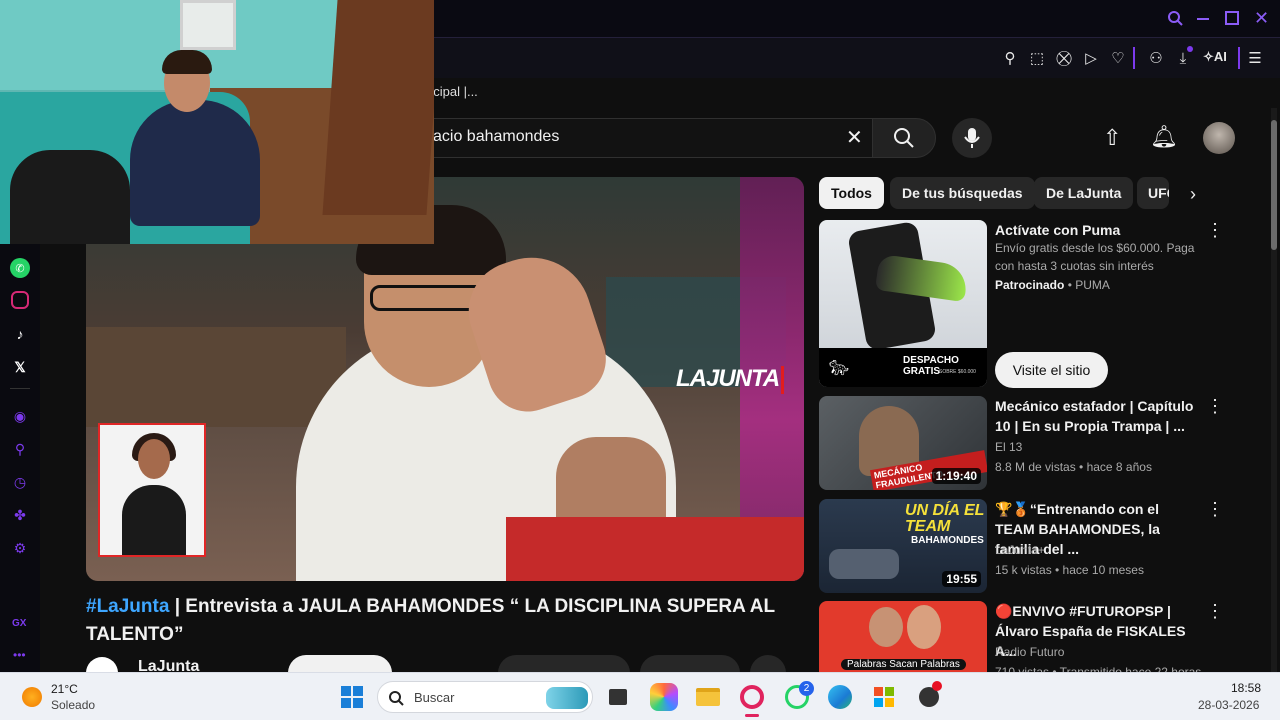 This screenshot has height=720, width=1280. What do you see at coordinates (73, 705) in the screenshot?
I see `weather-desc: Soleado` at bounding box center [73, 705].